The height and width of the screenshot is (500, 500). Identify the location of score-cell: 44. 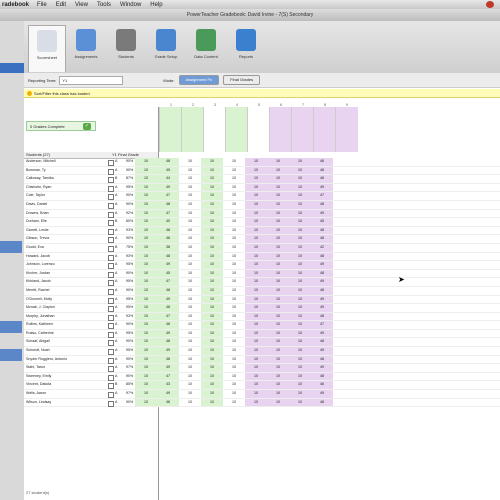
(168, 179).